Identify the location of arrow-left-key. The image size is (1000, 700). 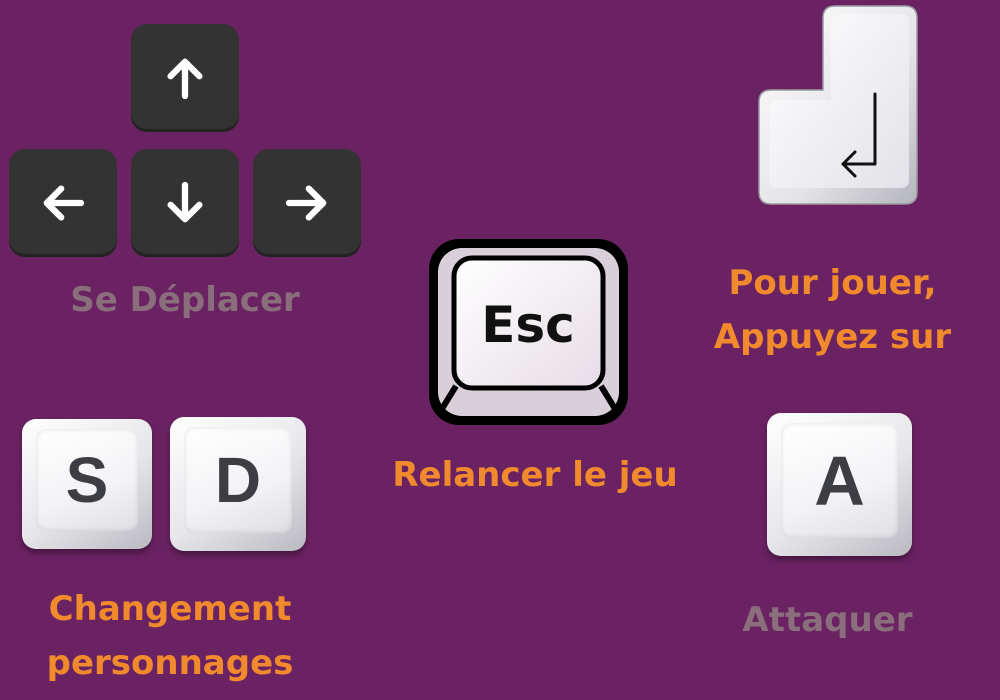
(63, 203).